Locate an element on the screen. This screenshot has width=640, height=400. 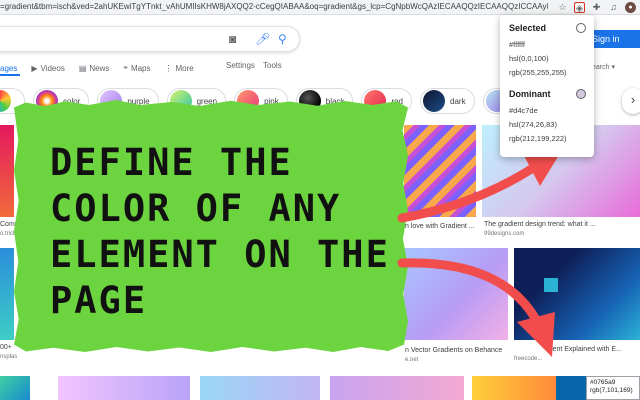
more-icon: ⋮ is located at coordinates (168, 68).